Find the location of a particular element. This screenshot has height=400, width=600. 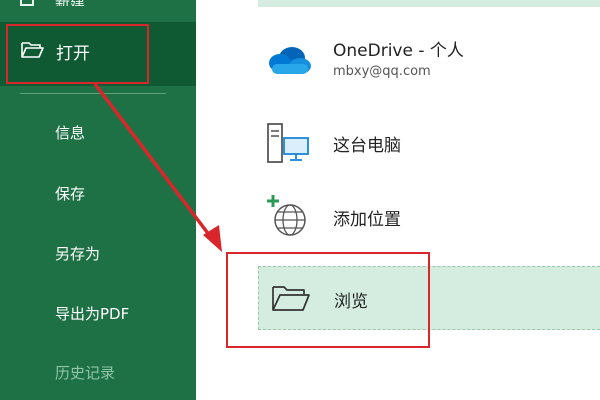

location-onedrive: OneDrive - 个人 mbxy@qq.com is located at coordinates (429, 62).